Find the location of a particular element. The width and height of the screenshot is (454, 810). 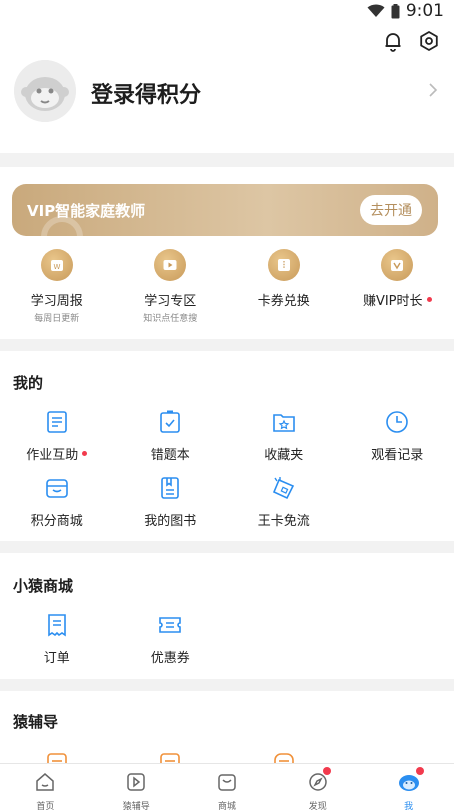

tab-tutor: 猿辅导 is located at coordinates (136, 787).